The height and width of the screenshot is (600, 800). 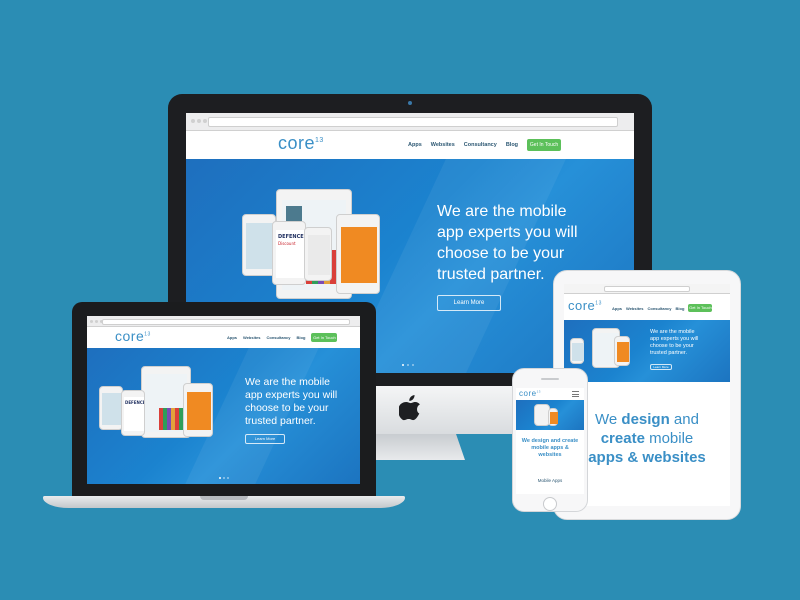 What do you see at coordinates (550, 504) in the screenshot?
I see `iphone-home-button` at bounding box center [550, 504].